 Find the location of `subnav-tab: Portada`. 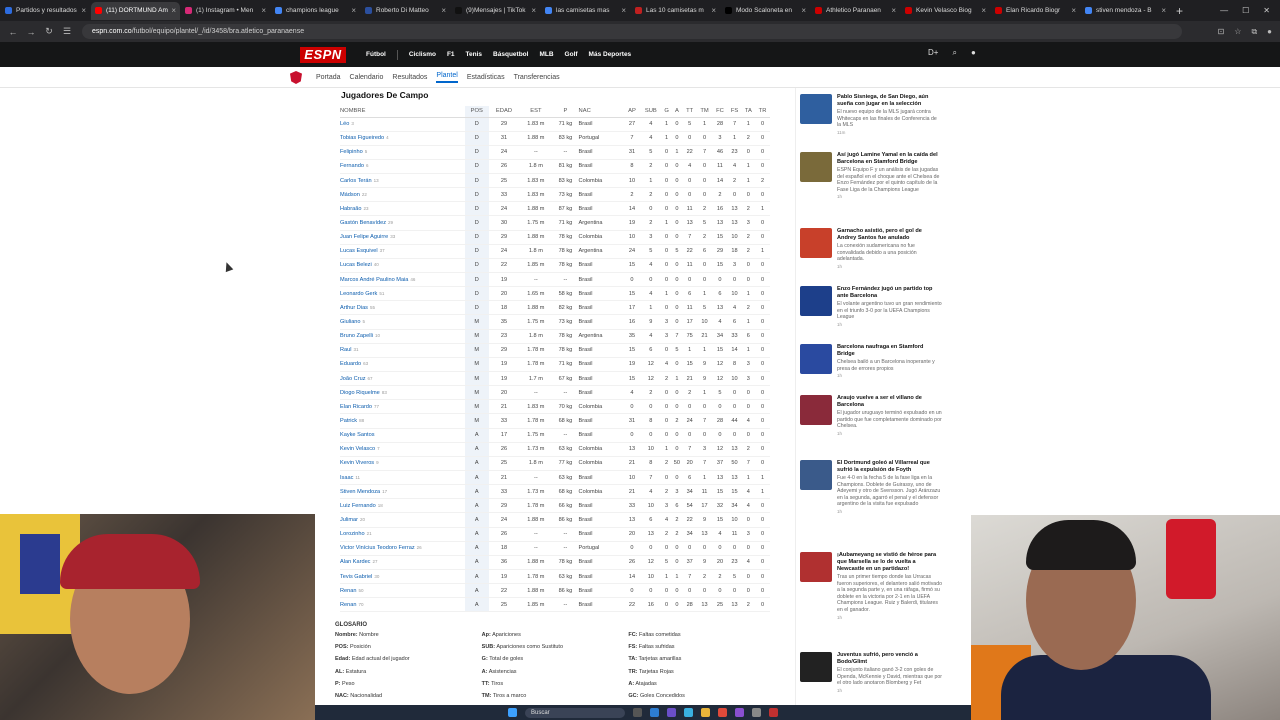

subnav-tab: Portada is located at coordinates (328, 77).